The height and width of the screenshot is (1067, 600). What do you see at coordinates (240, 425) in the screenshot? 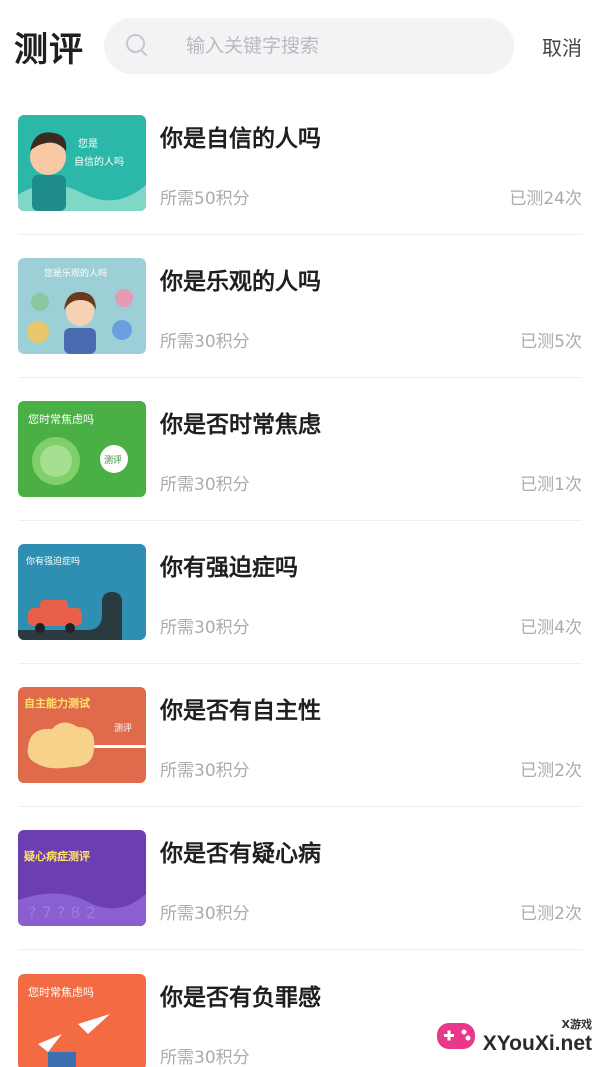
I see `item-title: 你是否时常焦虑` at bounding box center [240, 425].